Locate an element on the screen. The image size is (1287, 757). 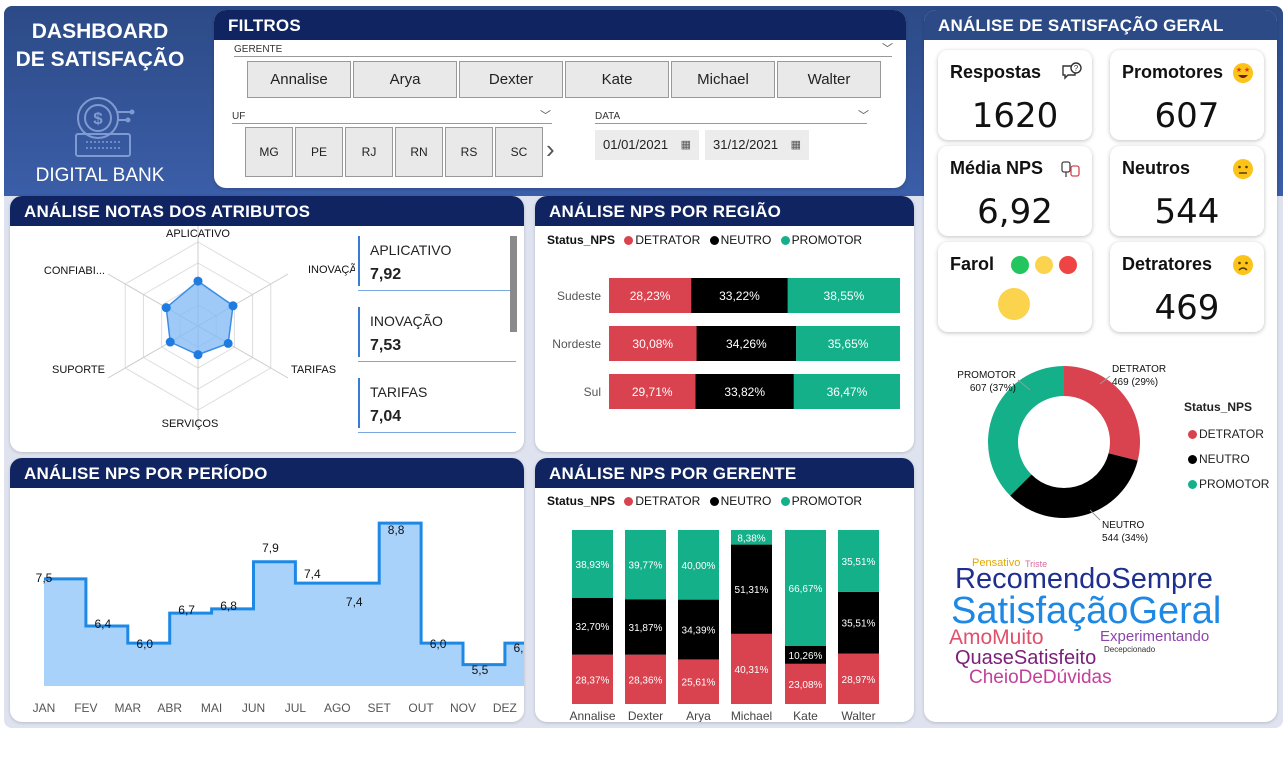
gerente-chip-kate: Kate is located at coordinates (617, 79).